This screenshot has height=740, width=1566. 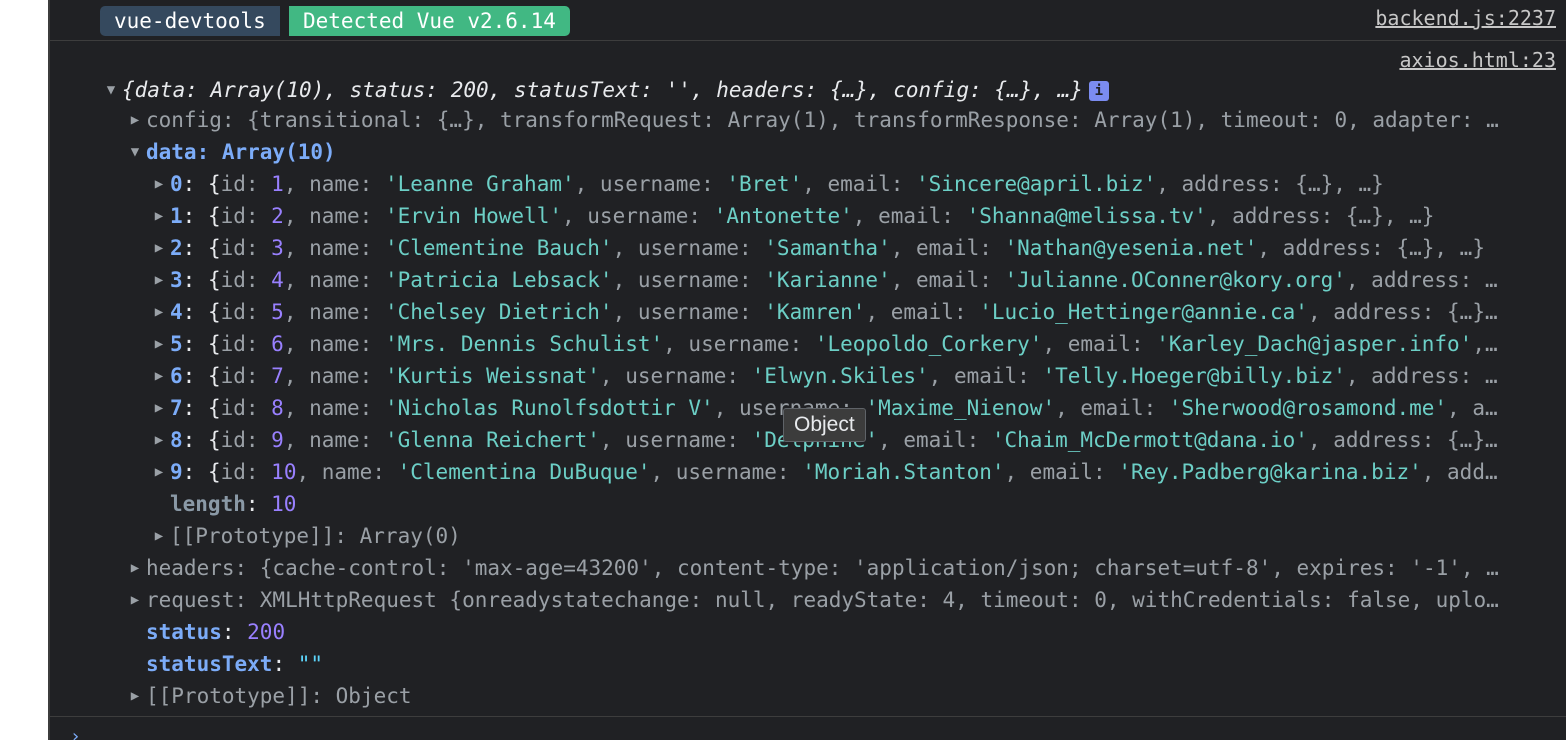 What do you see at coordinates (277, 440) in the screenshot?
I see `item-id: 9` at bounding box center [277, 440].